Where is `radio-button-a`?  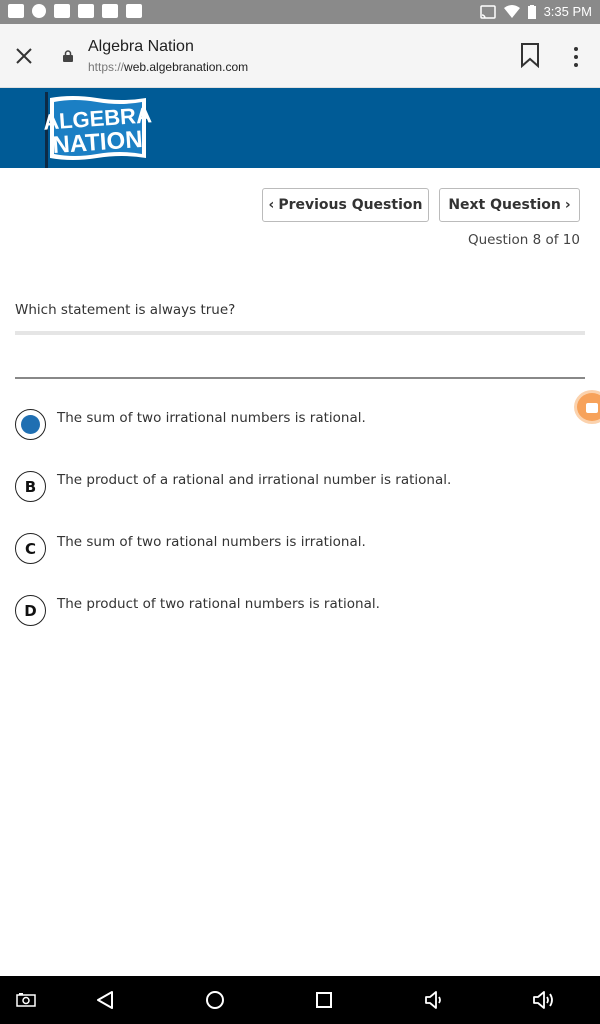
radio-button-a is located at coordinates (30, 424).